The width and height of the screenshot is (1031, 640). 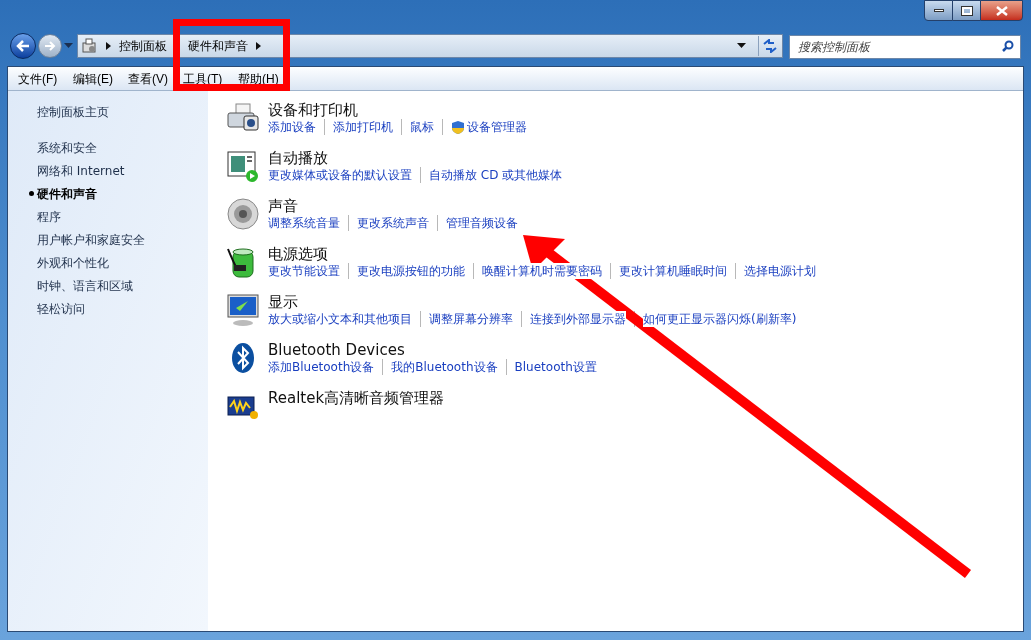 What do you see at coordinates (966, 10) in the screenshot?
I see `maximize-button` at bounding box center [966, 10].